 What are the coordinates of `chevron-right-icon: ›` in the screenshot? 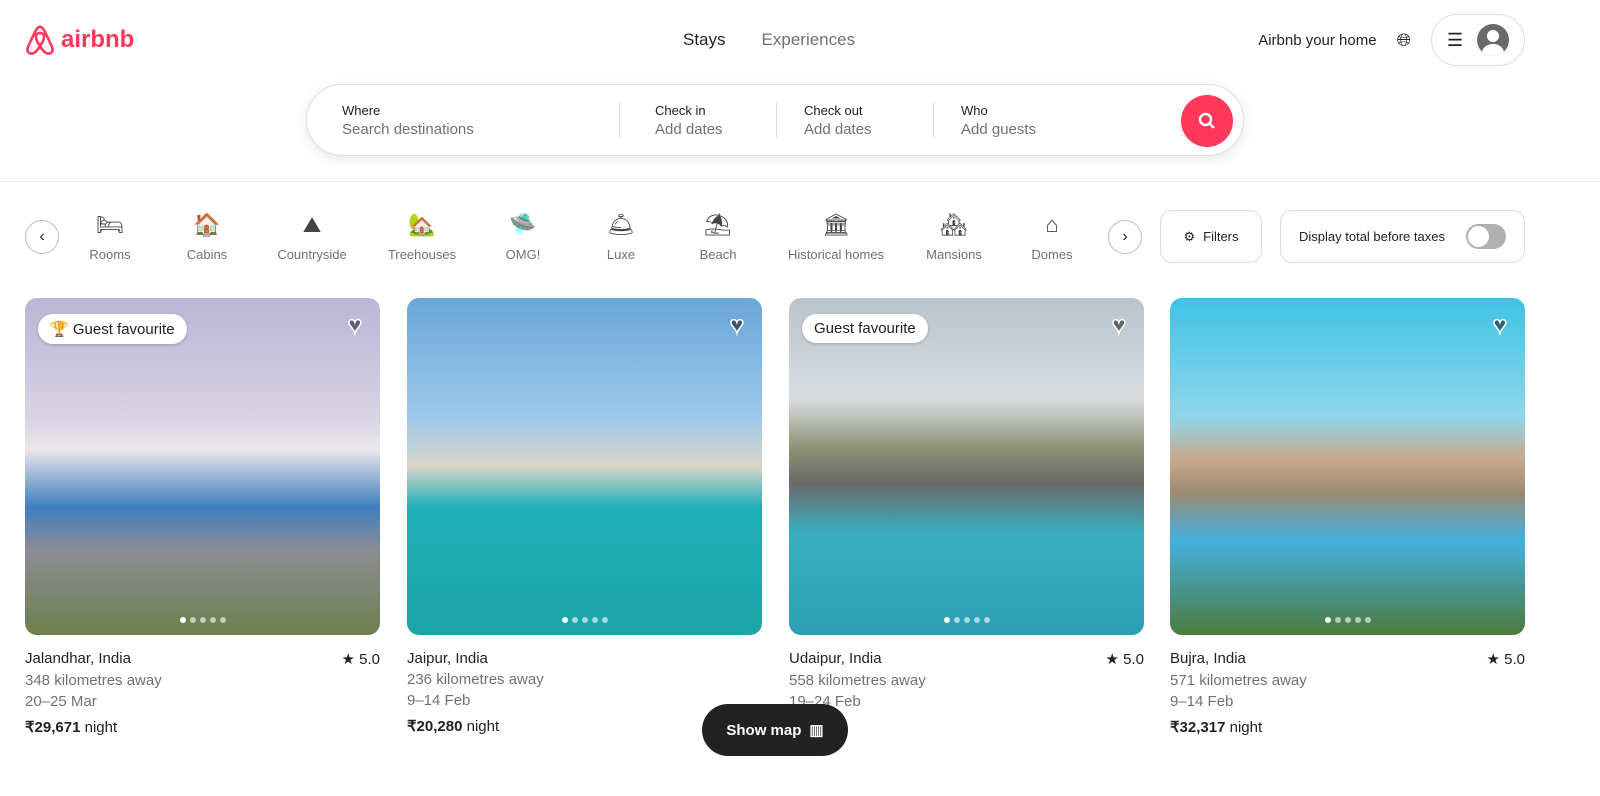 It's located at (1125, 236).